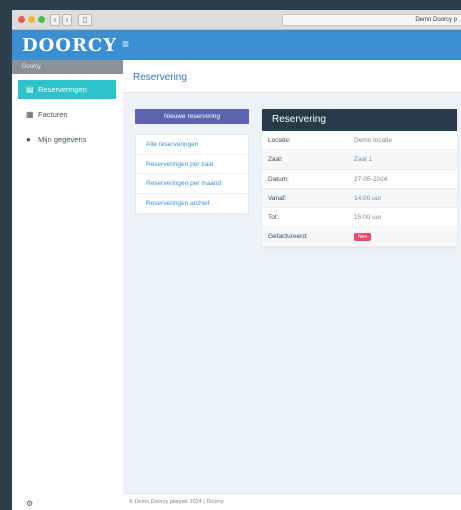 This screenshot has width=461, height=510. I want to click on detail-row-to: Tot: 15:00 uur, so click(359, 218).